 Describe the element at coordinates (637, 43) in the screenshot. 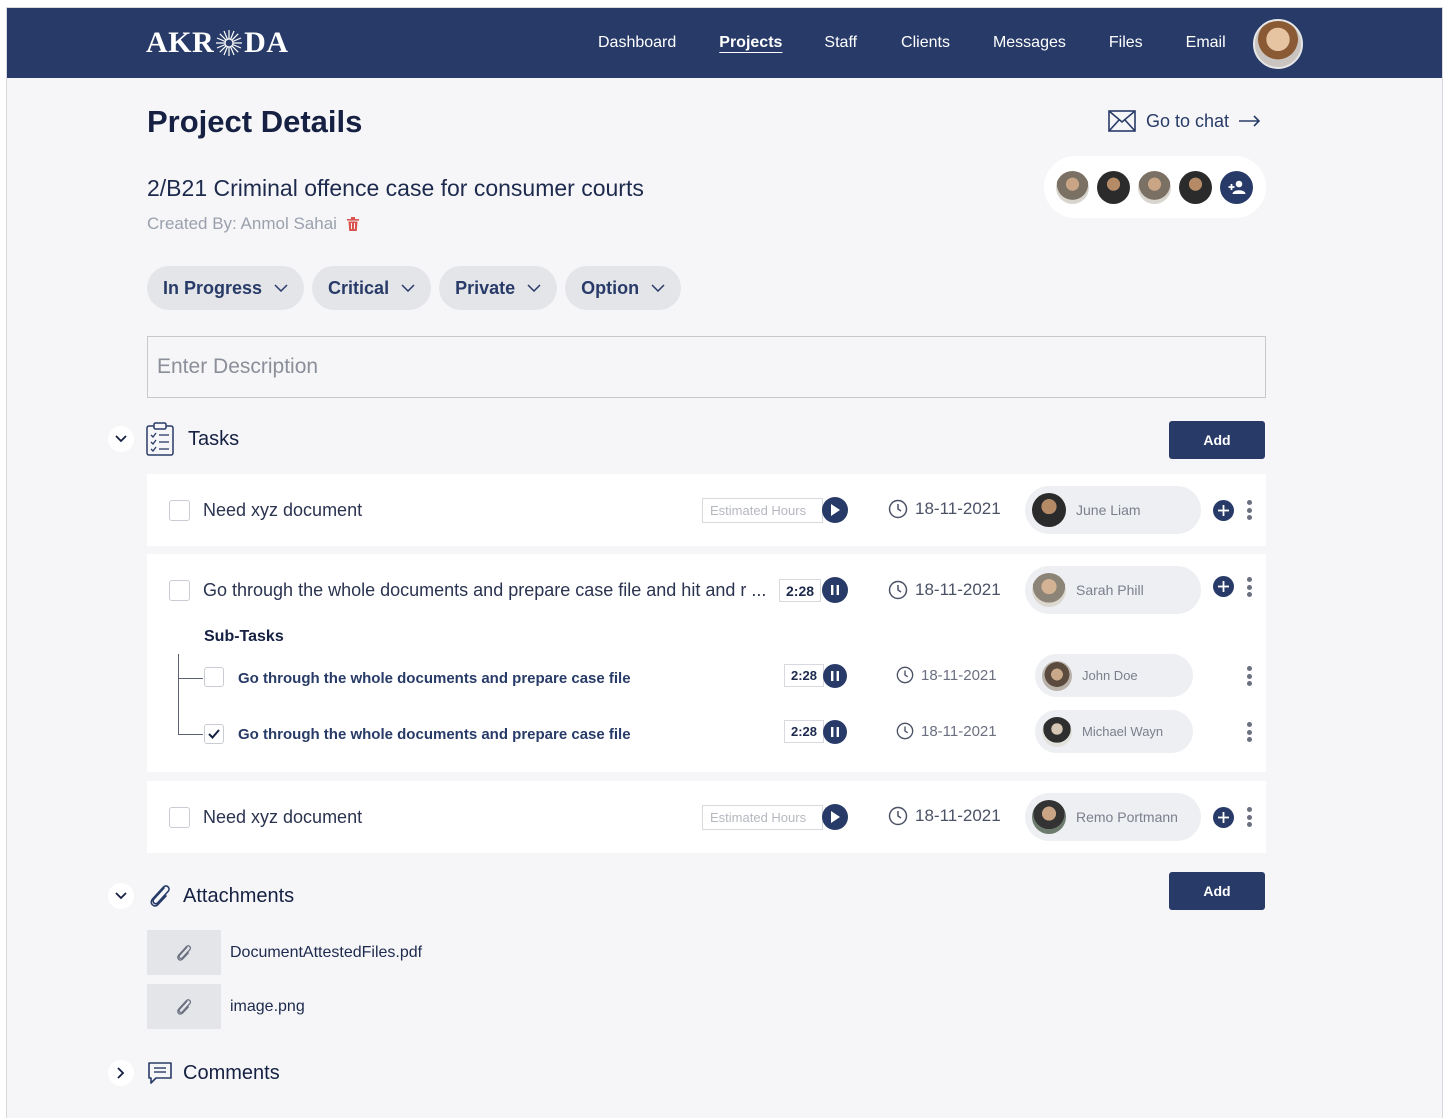

I see `nav-link-dashboard: Dashboard` at that location.